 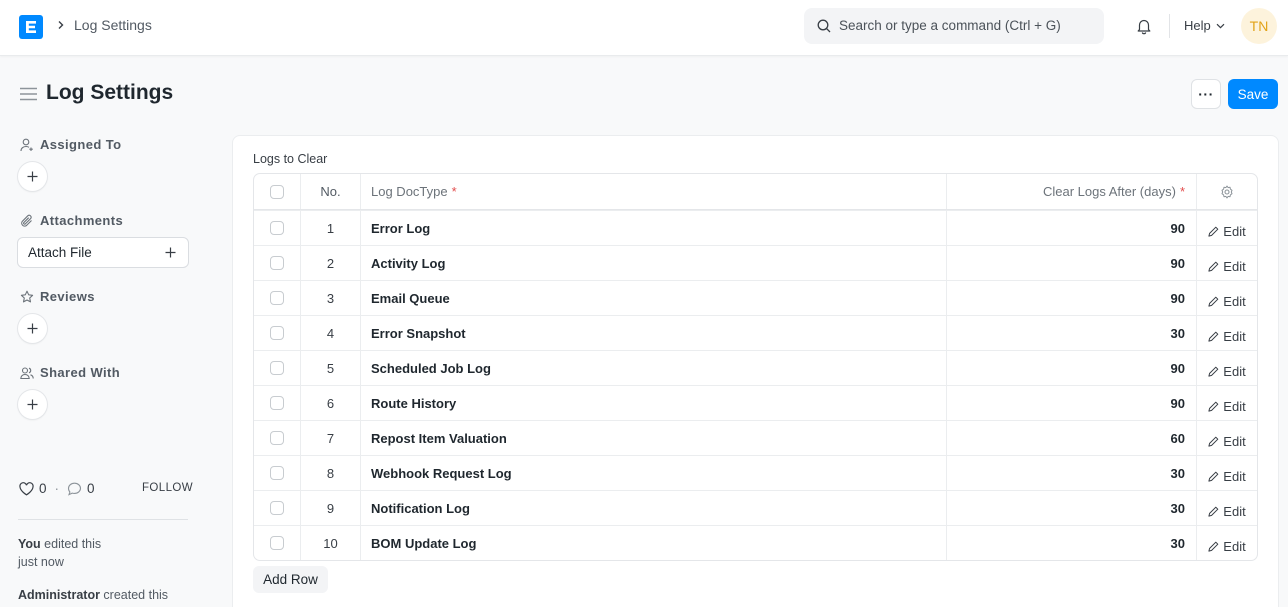 I want to click on row-log-doctype: Email Queue, so click(x=654, y=298).